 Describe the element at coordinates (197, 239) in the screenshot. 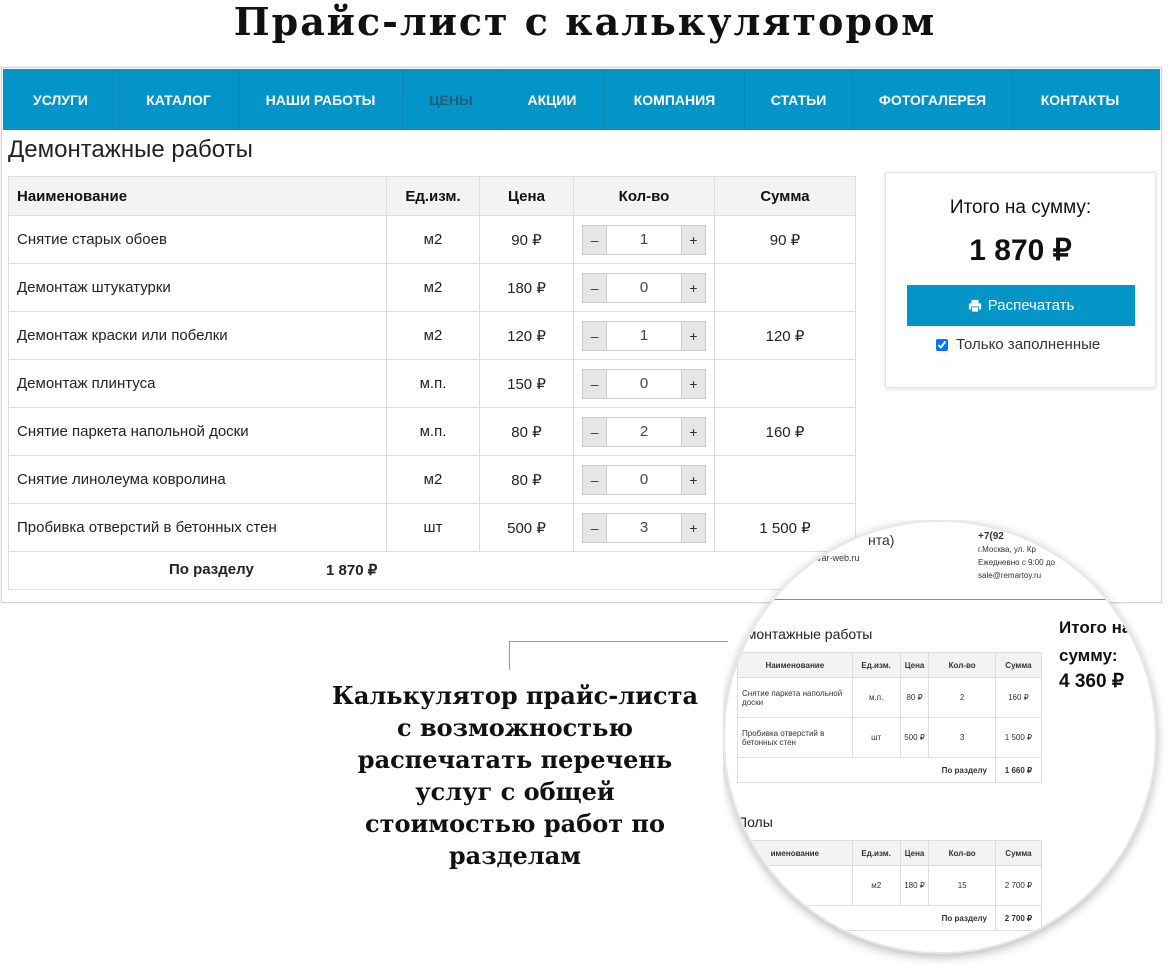

I see `service-name: Снятие старых обоев` at that location.